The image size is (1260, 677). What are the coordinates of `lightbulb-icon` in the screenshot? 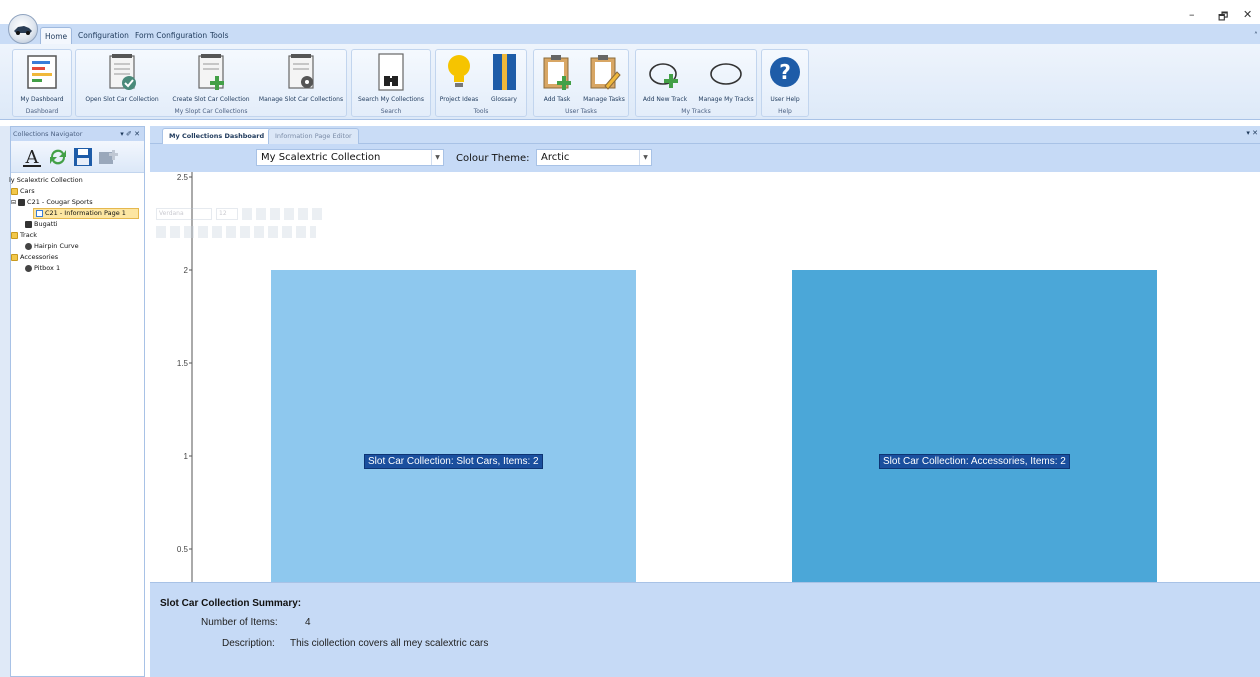 It's located at (459, 71).